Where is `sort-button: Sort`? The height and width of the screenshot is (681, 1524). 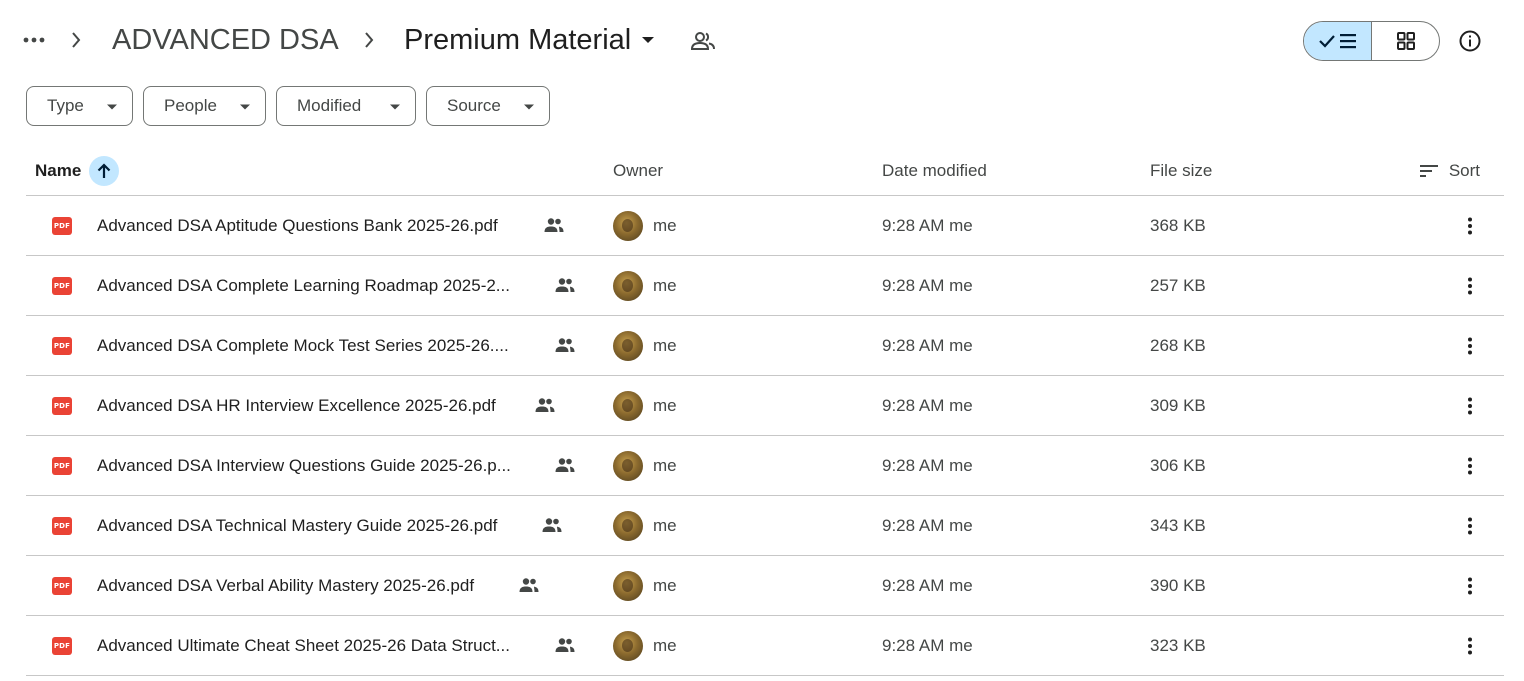 sort-button: Sort is located at coordinates (1449, 170).